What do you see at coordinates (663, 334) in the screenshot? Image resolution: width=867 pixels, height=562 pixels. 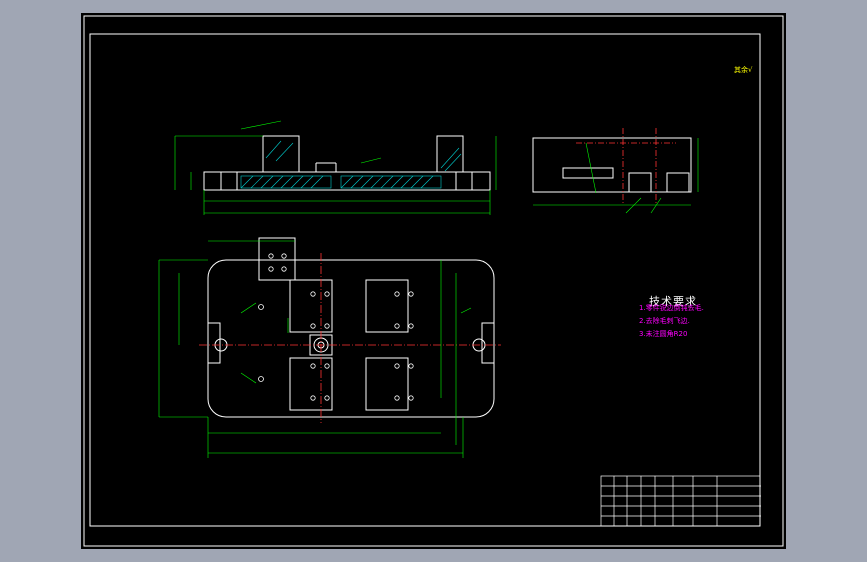 I see `tech-requirement-item: 3.未注圆角R20` at bounding box center [663, 334].